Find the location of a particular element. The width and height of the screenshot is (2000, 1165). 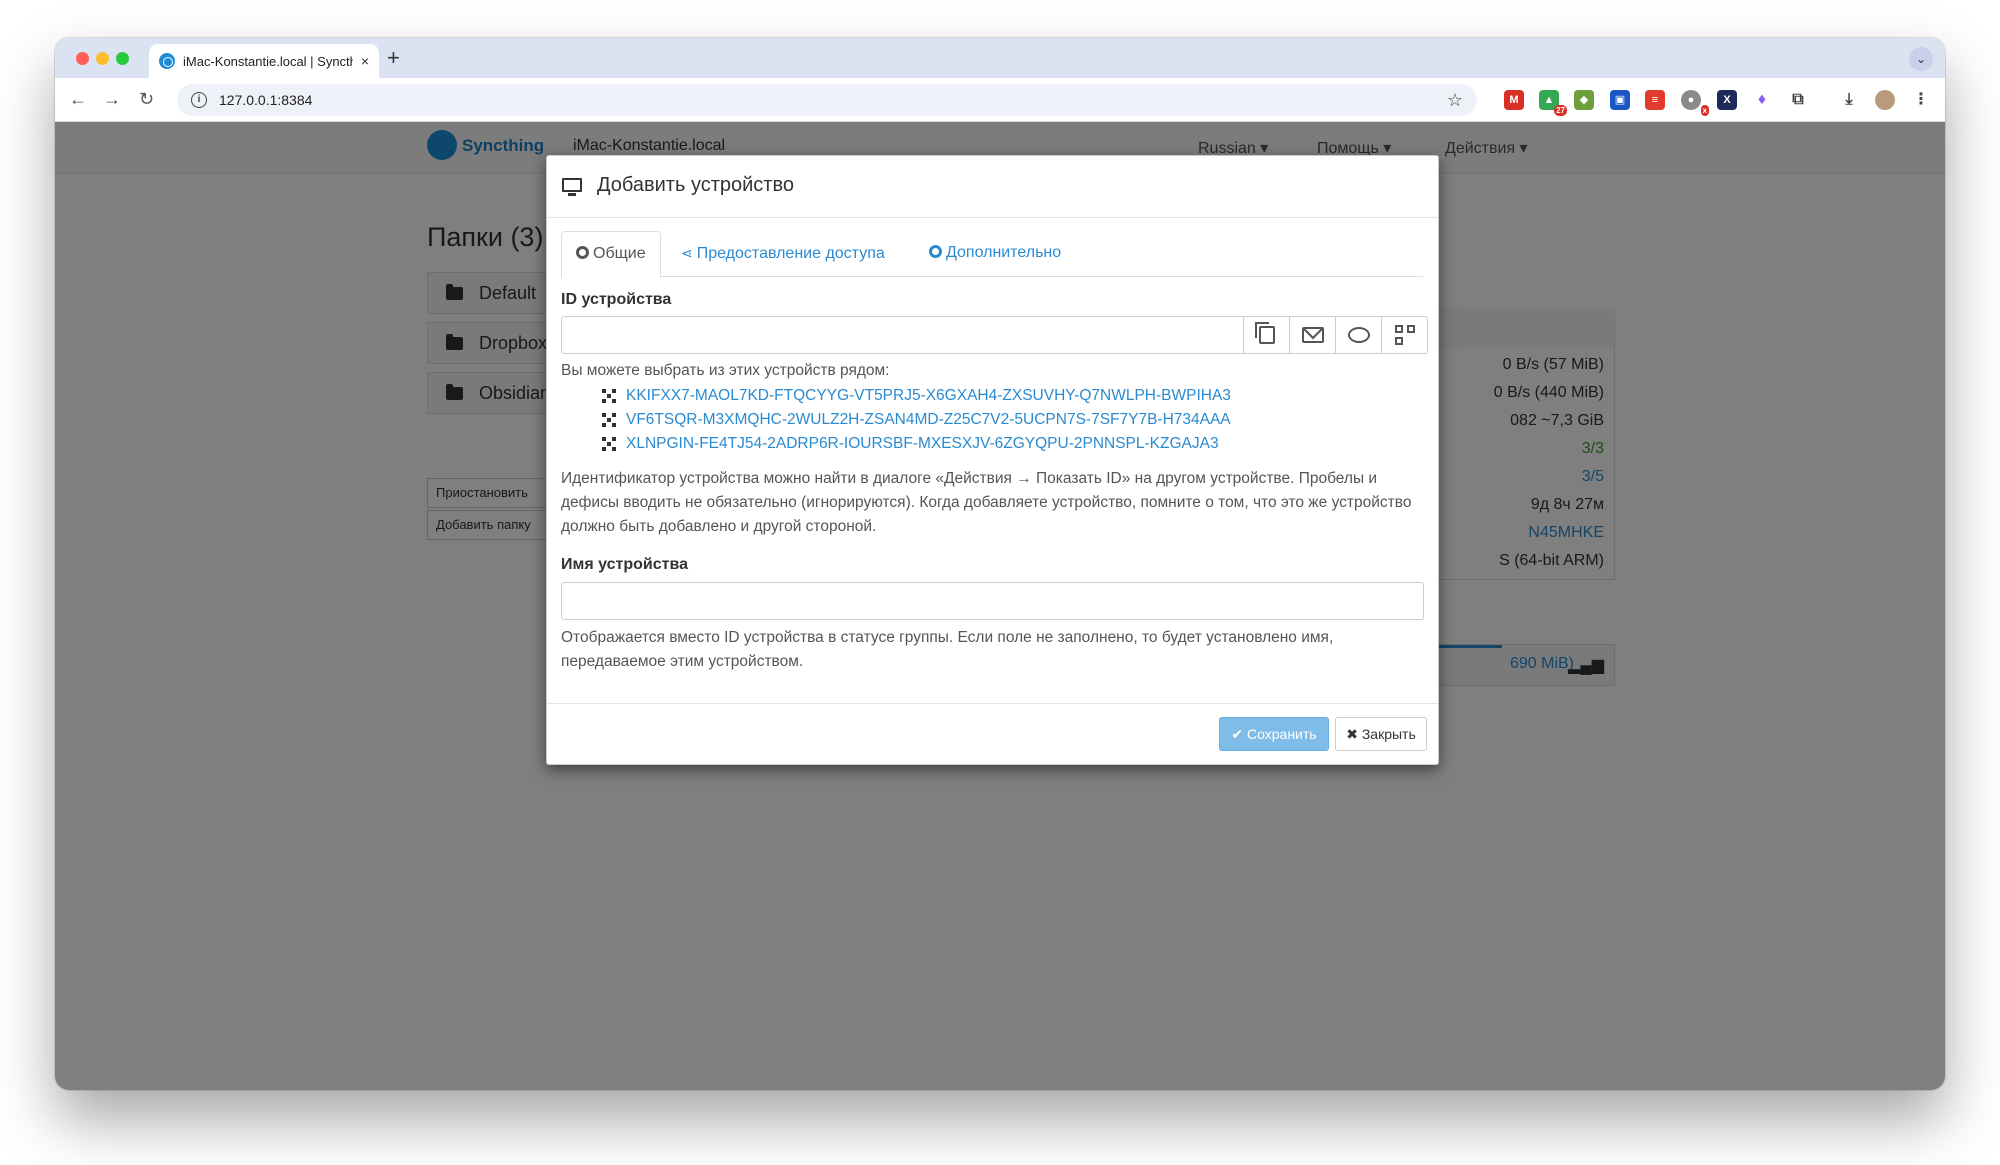

browser-tab-active: iMac-Konstantie.local | Syncthing × is located at coordinates (264, 61).